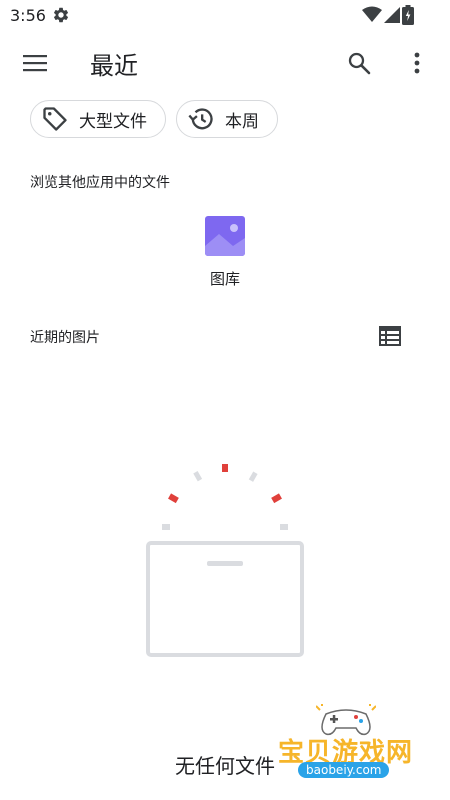  I want to click on chip-this-week: 本周, so click(227, 119).